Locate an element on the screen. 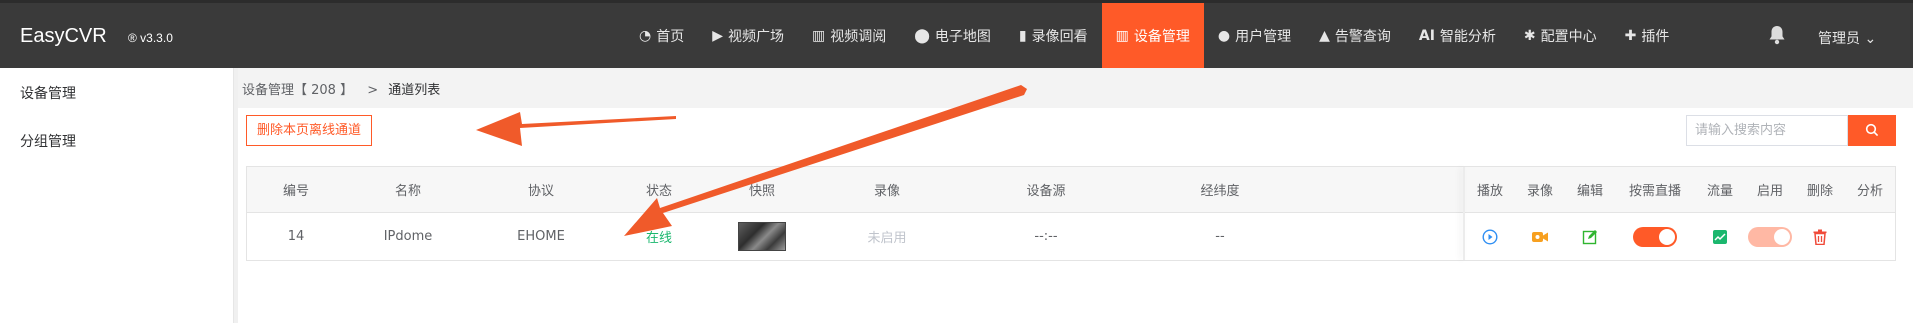  nav-label: 插件 is located at coordinates (1655, 36).